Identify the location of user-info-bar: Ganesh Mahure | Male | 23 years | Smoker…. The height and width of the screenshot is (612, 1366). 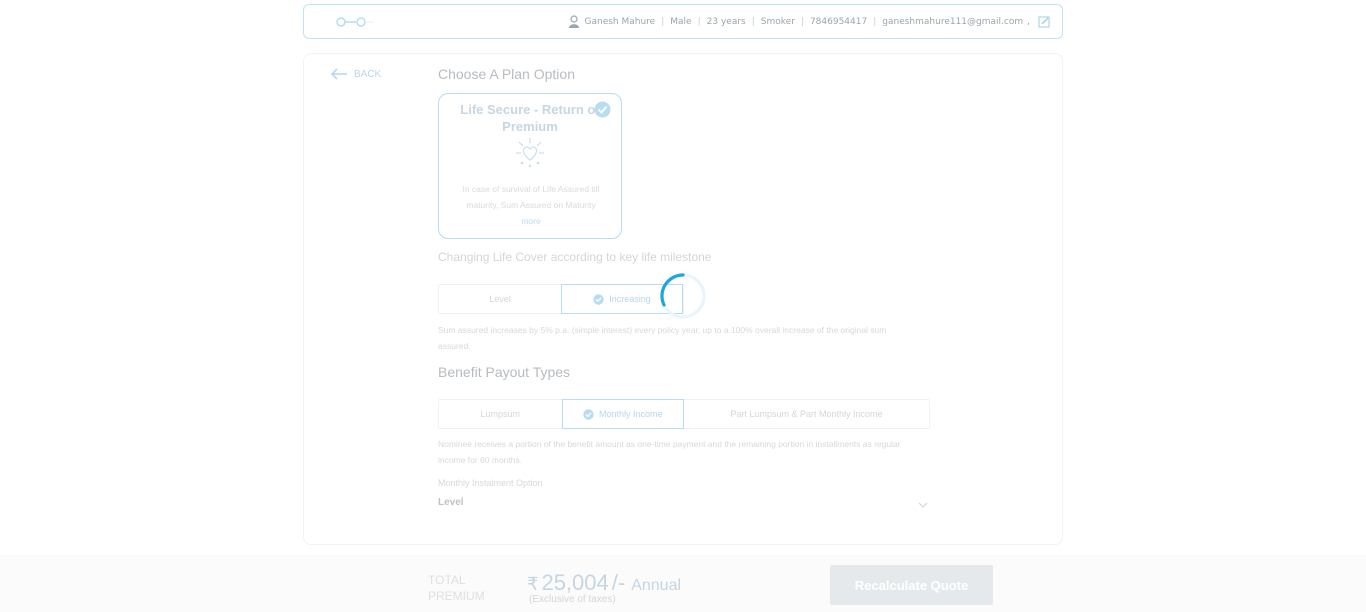
(683, 21).